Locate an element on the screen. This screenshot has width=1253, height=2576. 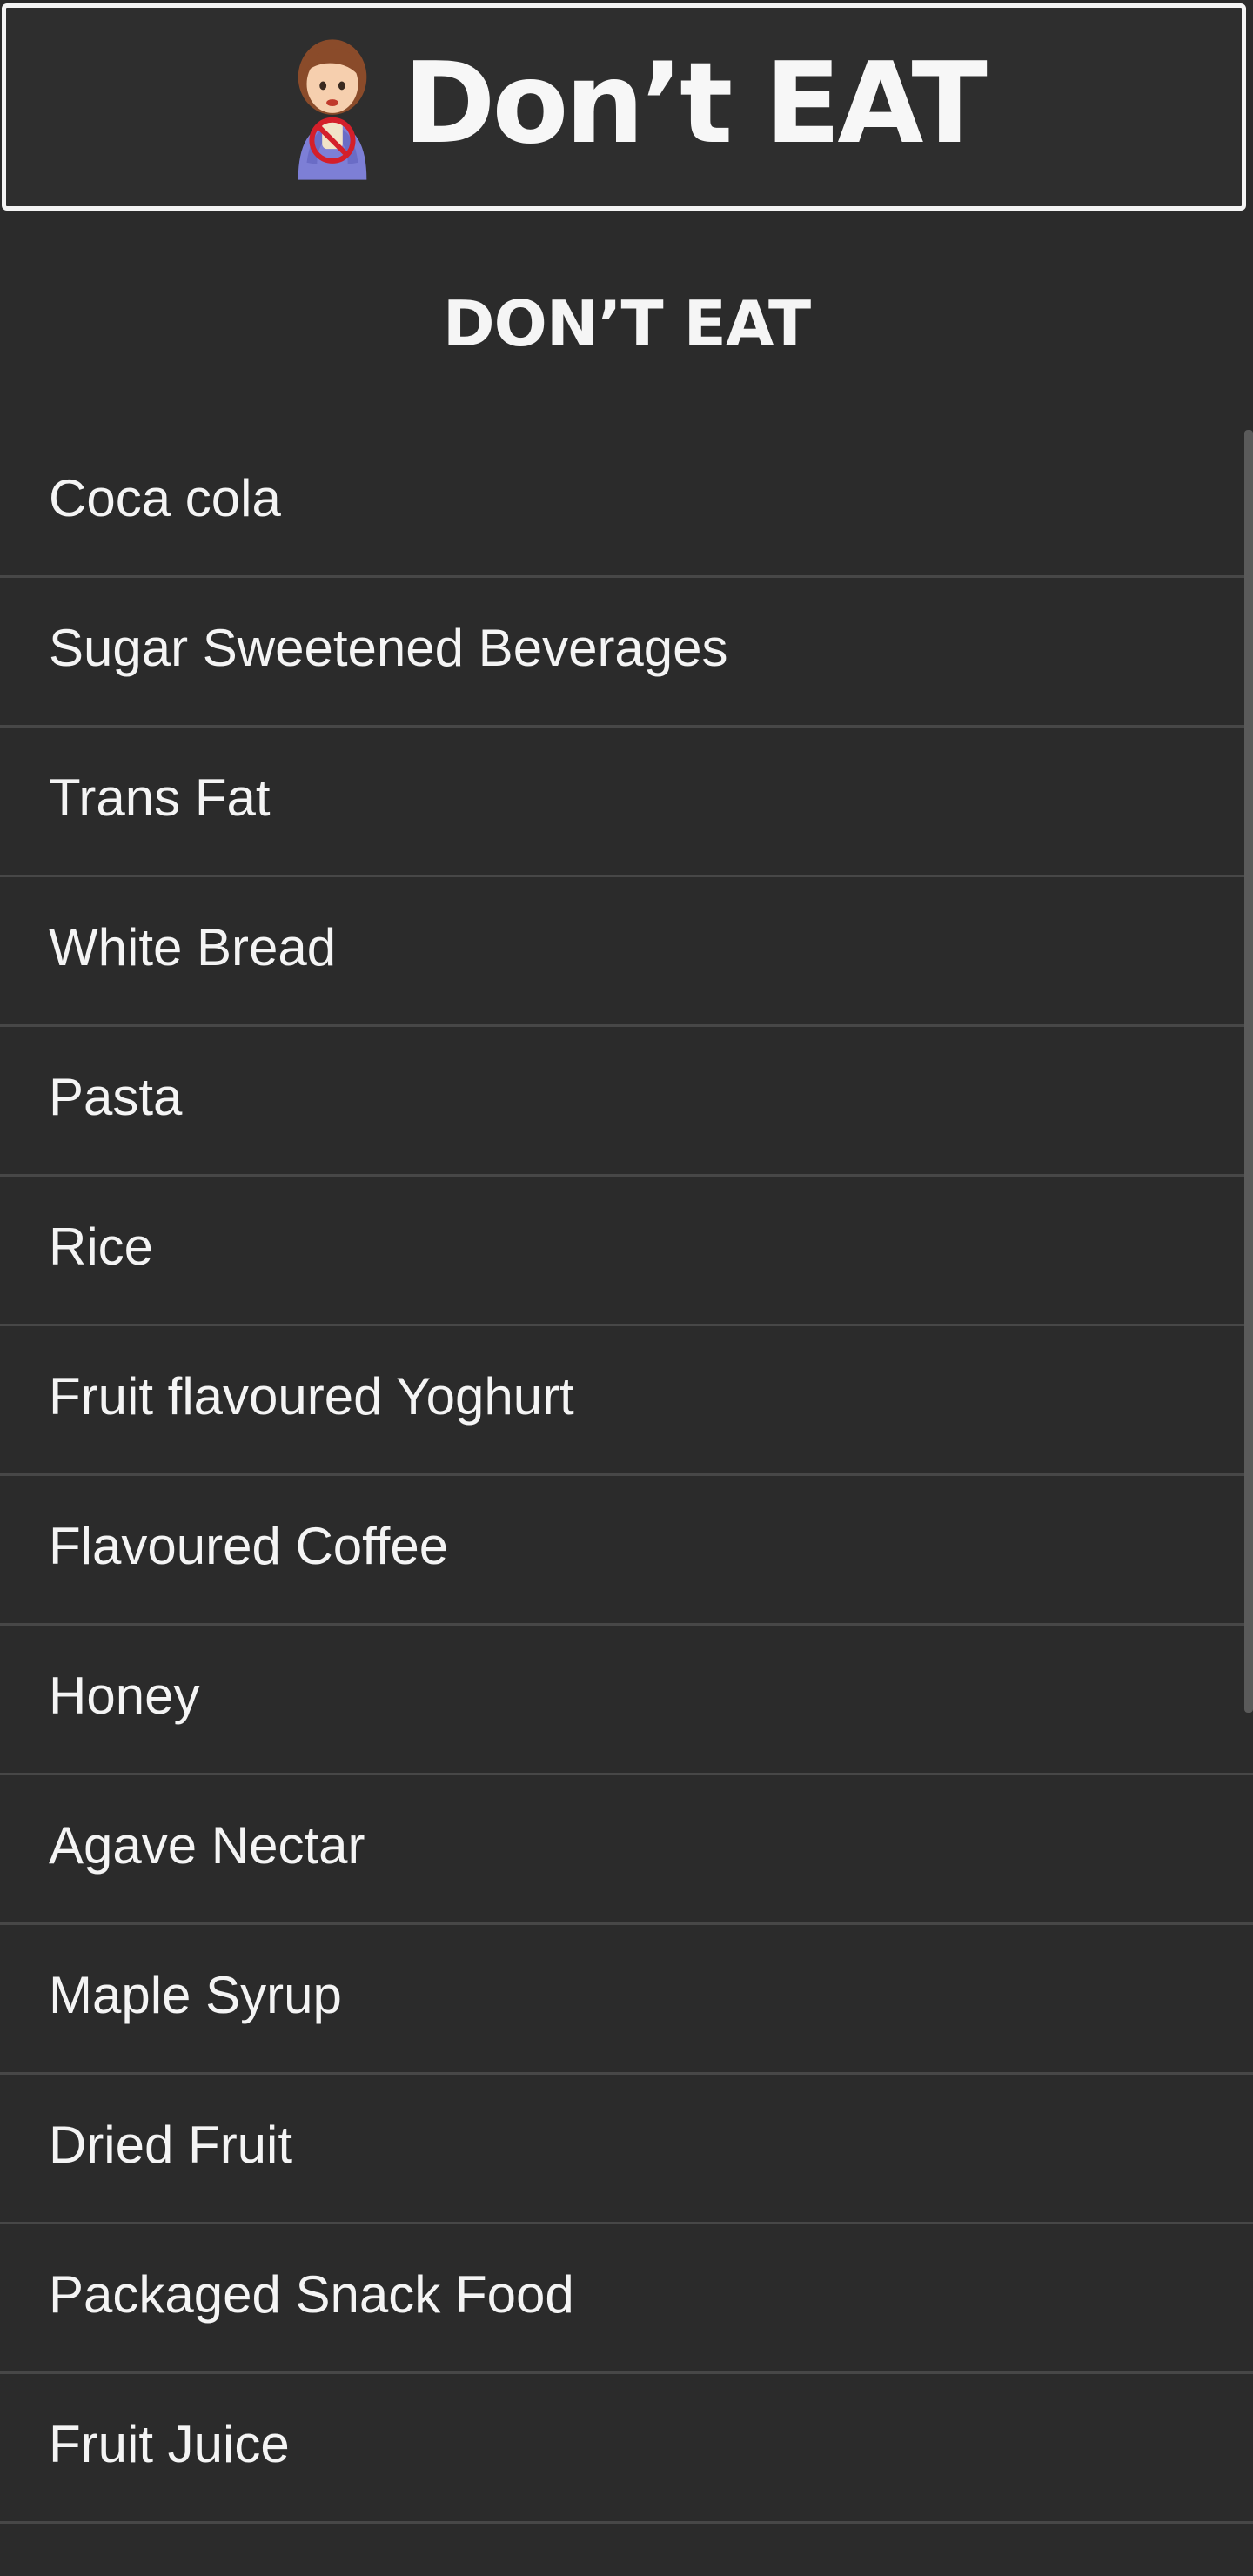
section-title: DON’T EAT is located at coordinates (626, 323).